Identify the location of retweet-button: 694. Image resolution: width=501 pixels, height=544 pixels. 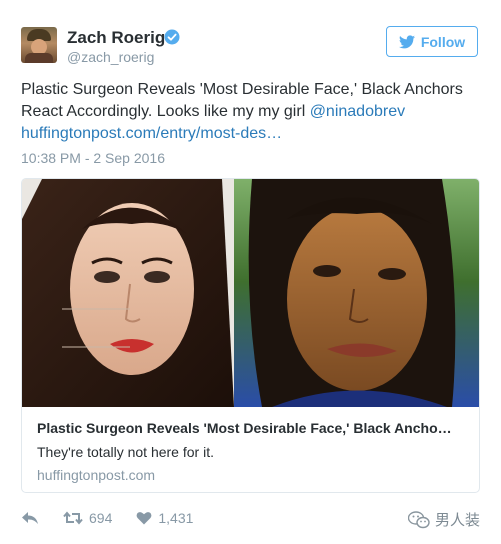
(87, 518).